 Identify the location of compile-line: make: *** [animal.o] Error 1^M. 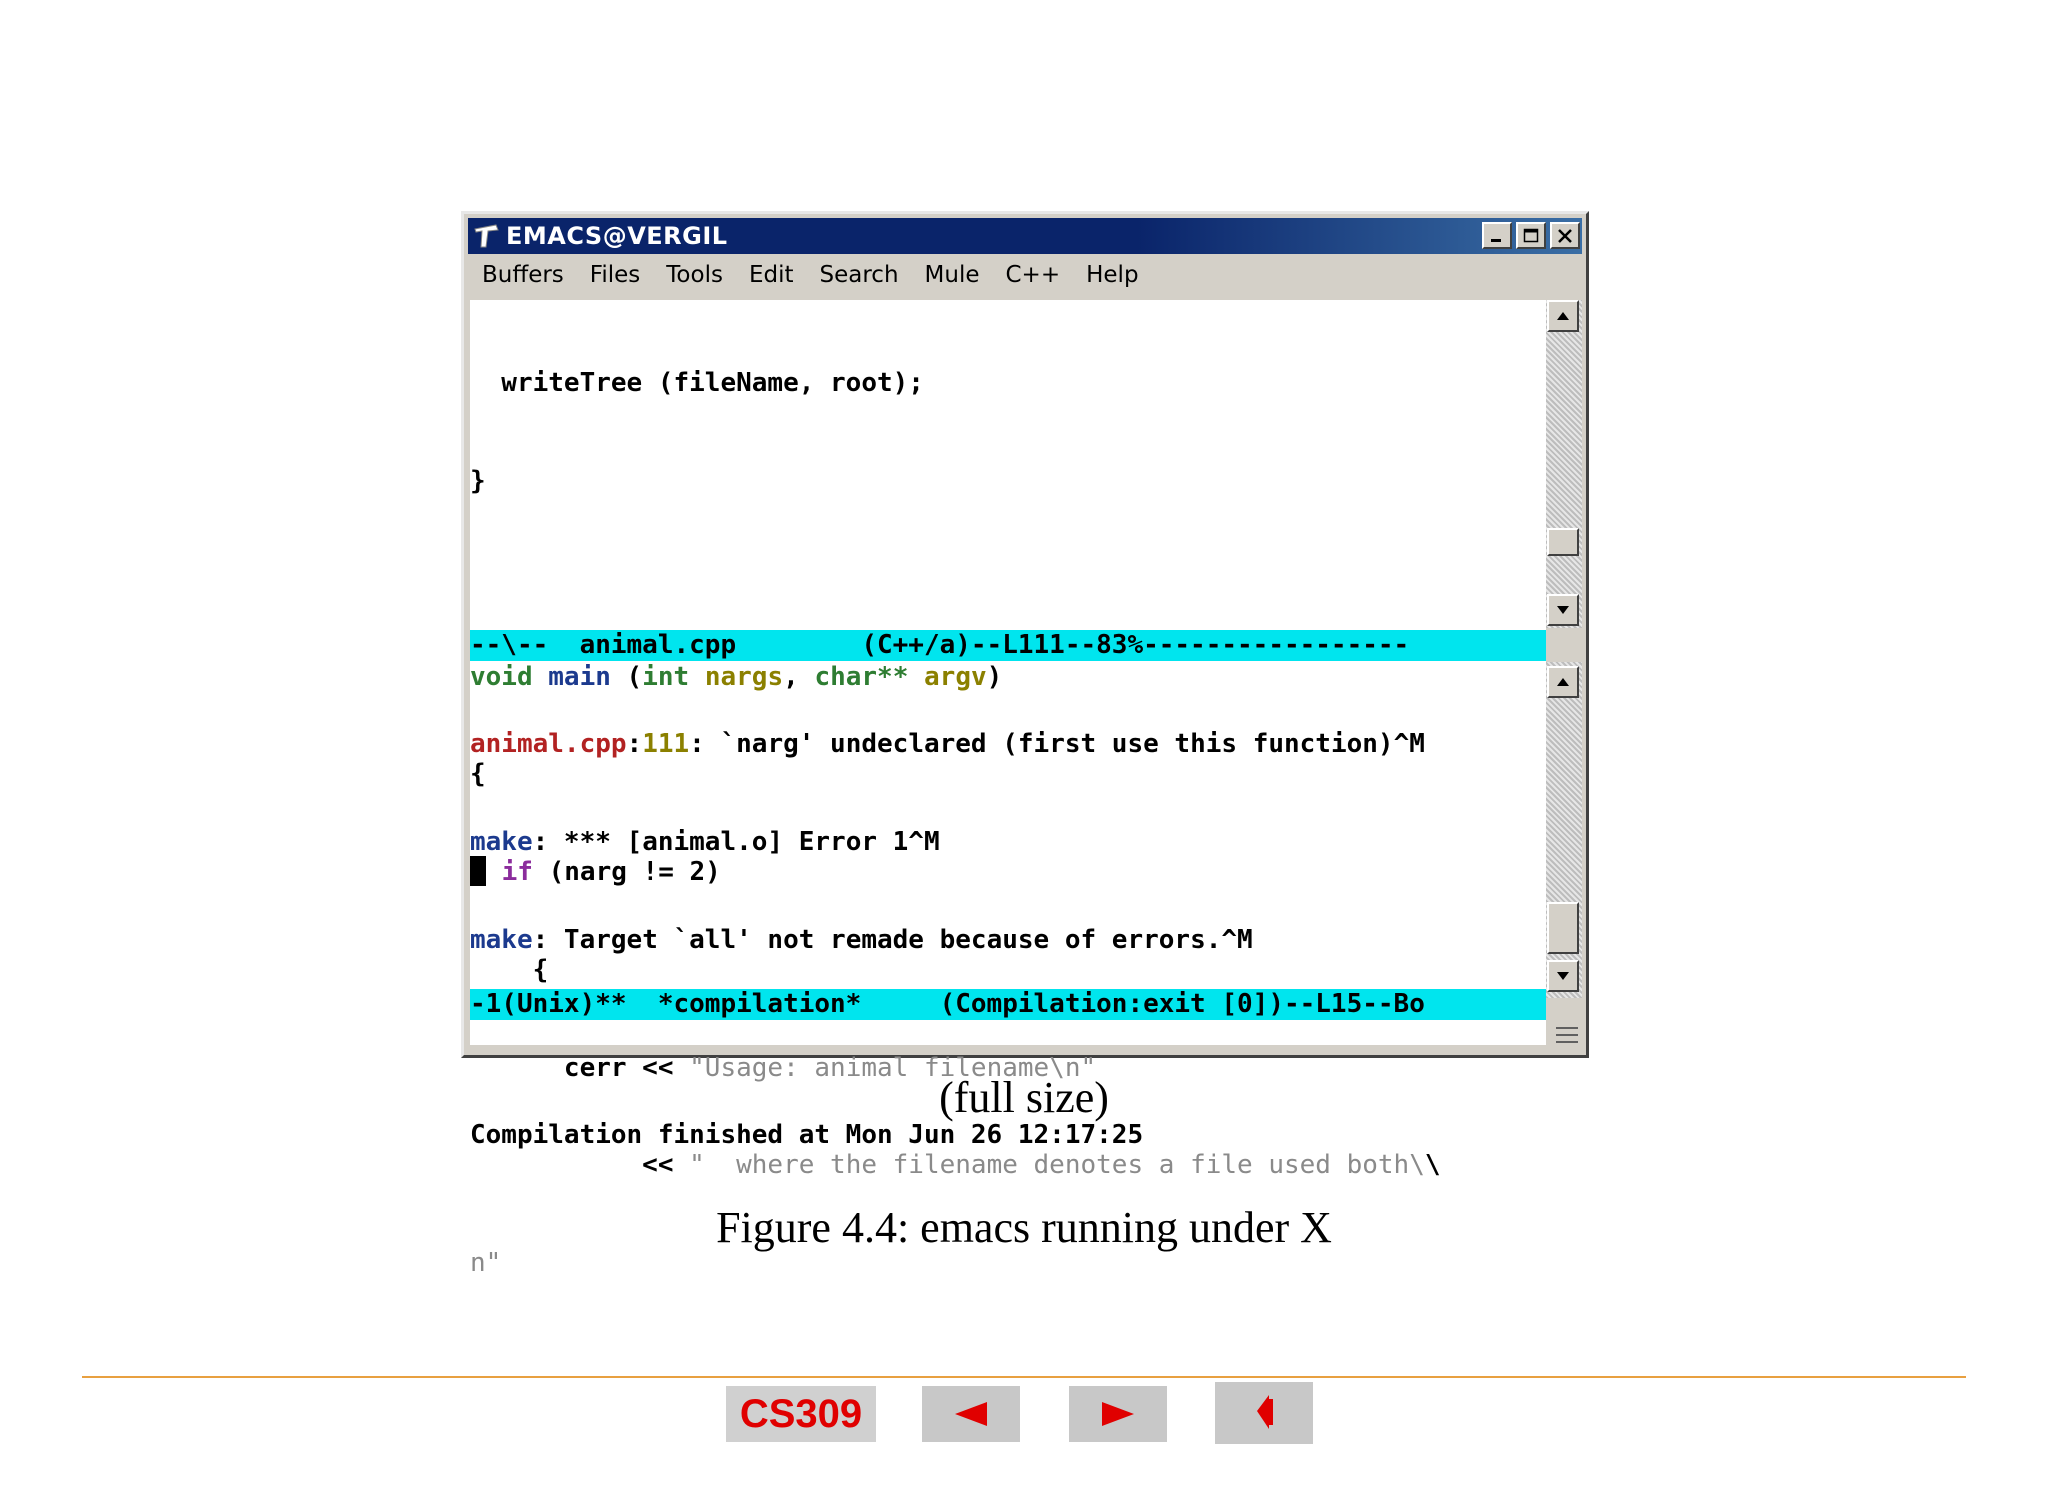
(705, 841).